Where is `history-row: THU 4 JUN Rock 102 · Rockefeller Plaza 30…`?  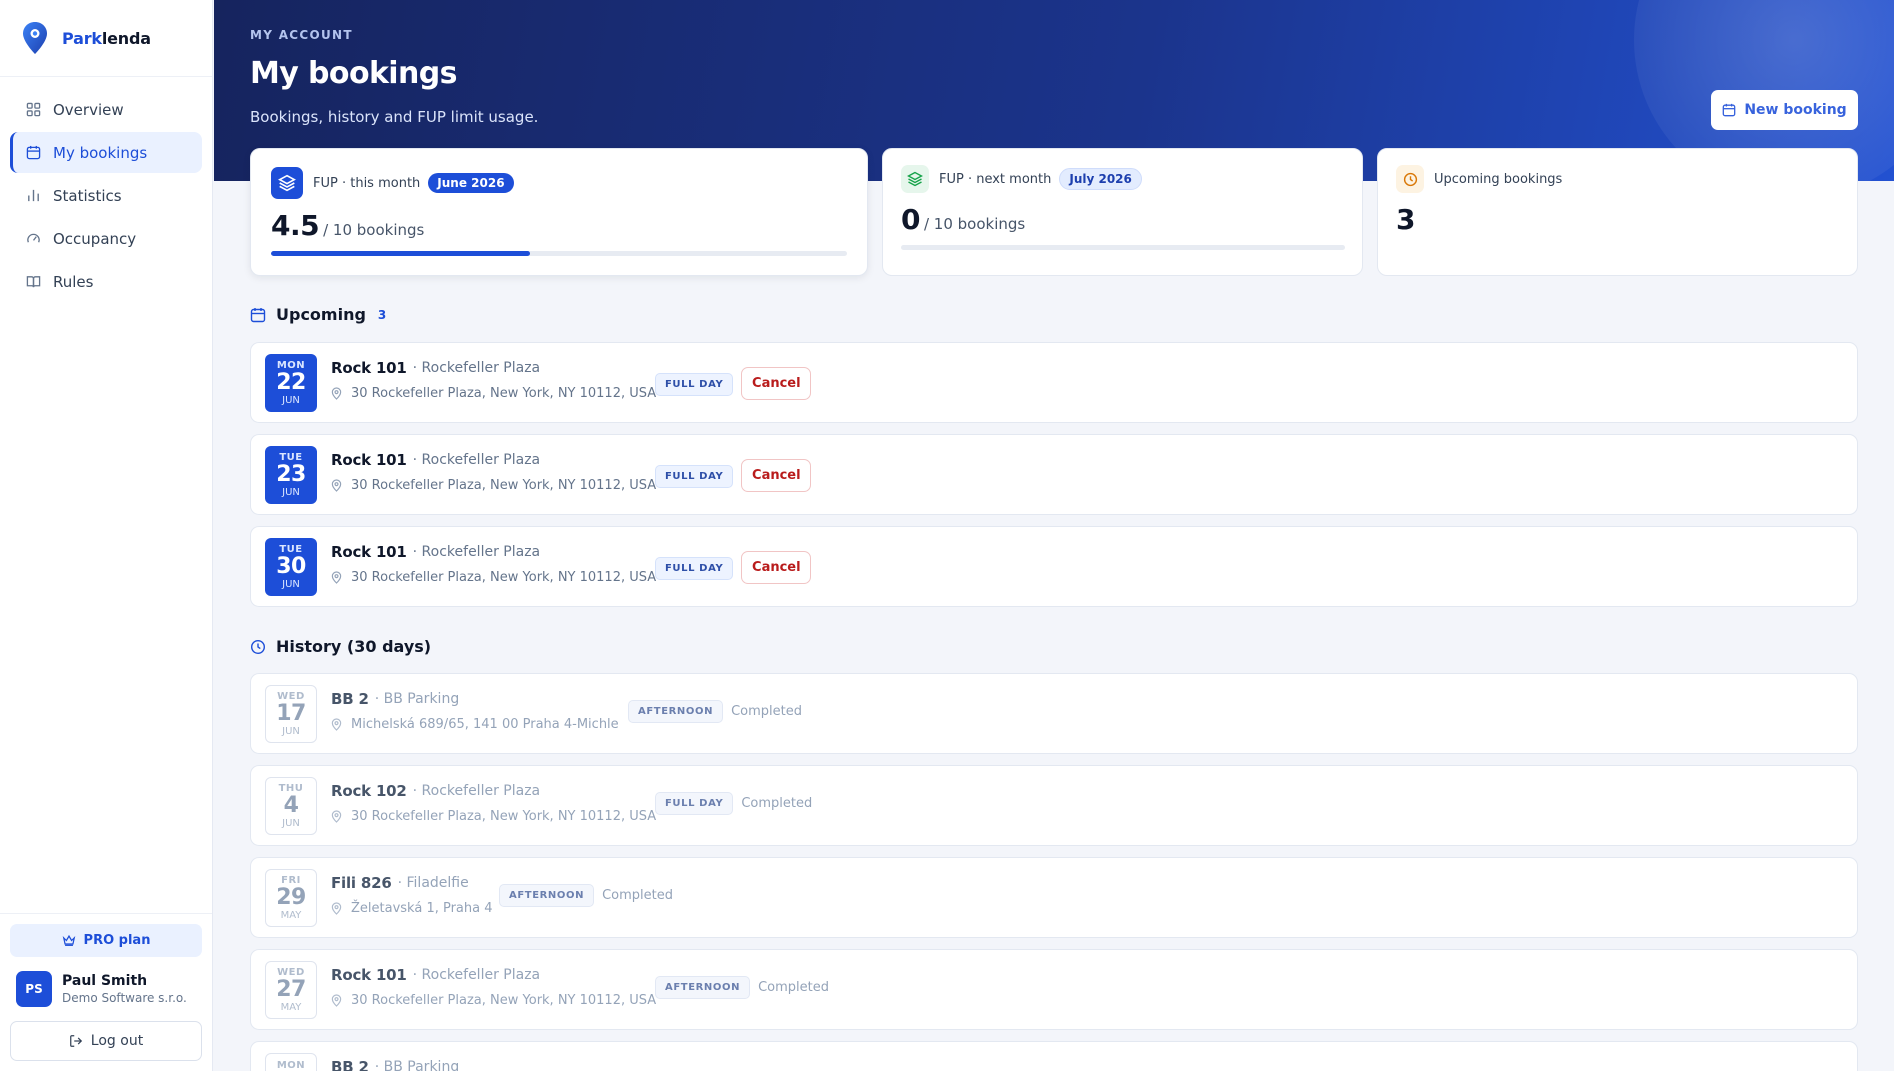 history-row: THU 4 JUN Rock 102 · Rockefeller Plaza 30… is located at coordinates (1054, 805).